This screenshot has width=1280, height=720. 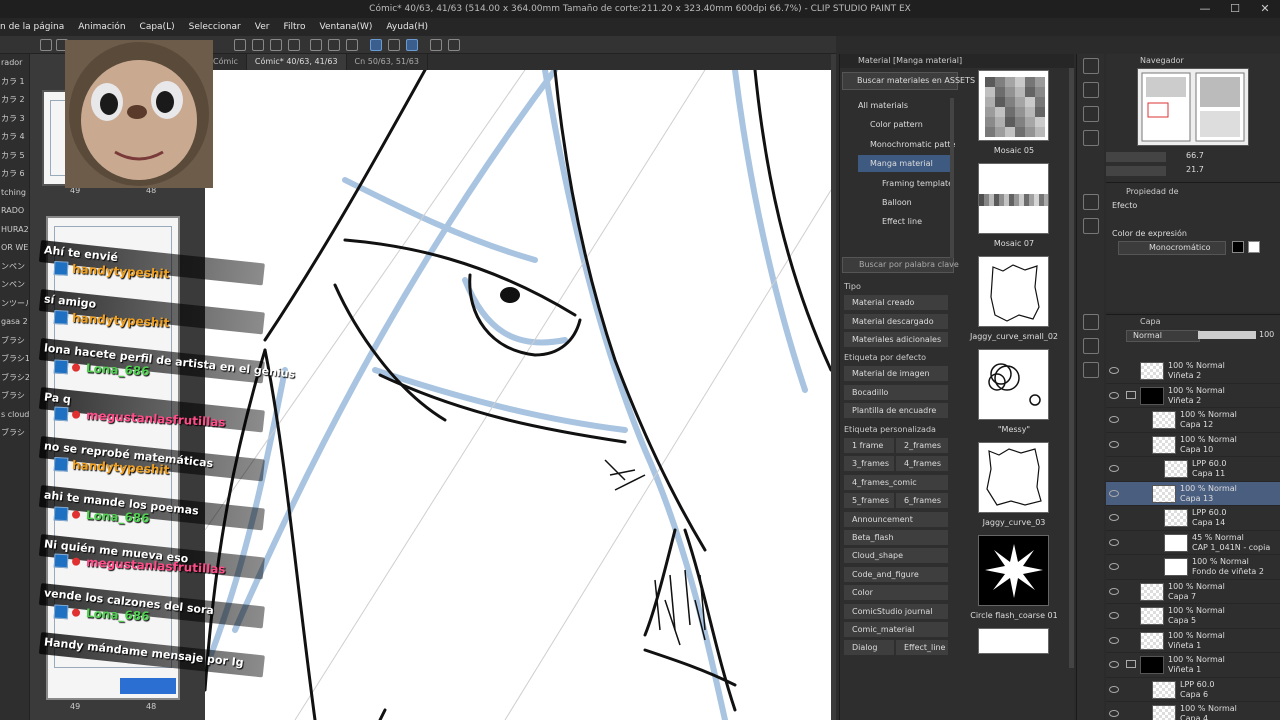 I want to click on sub-tool-item: RADO, so click(x=14, y=211).